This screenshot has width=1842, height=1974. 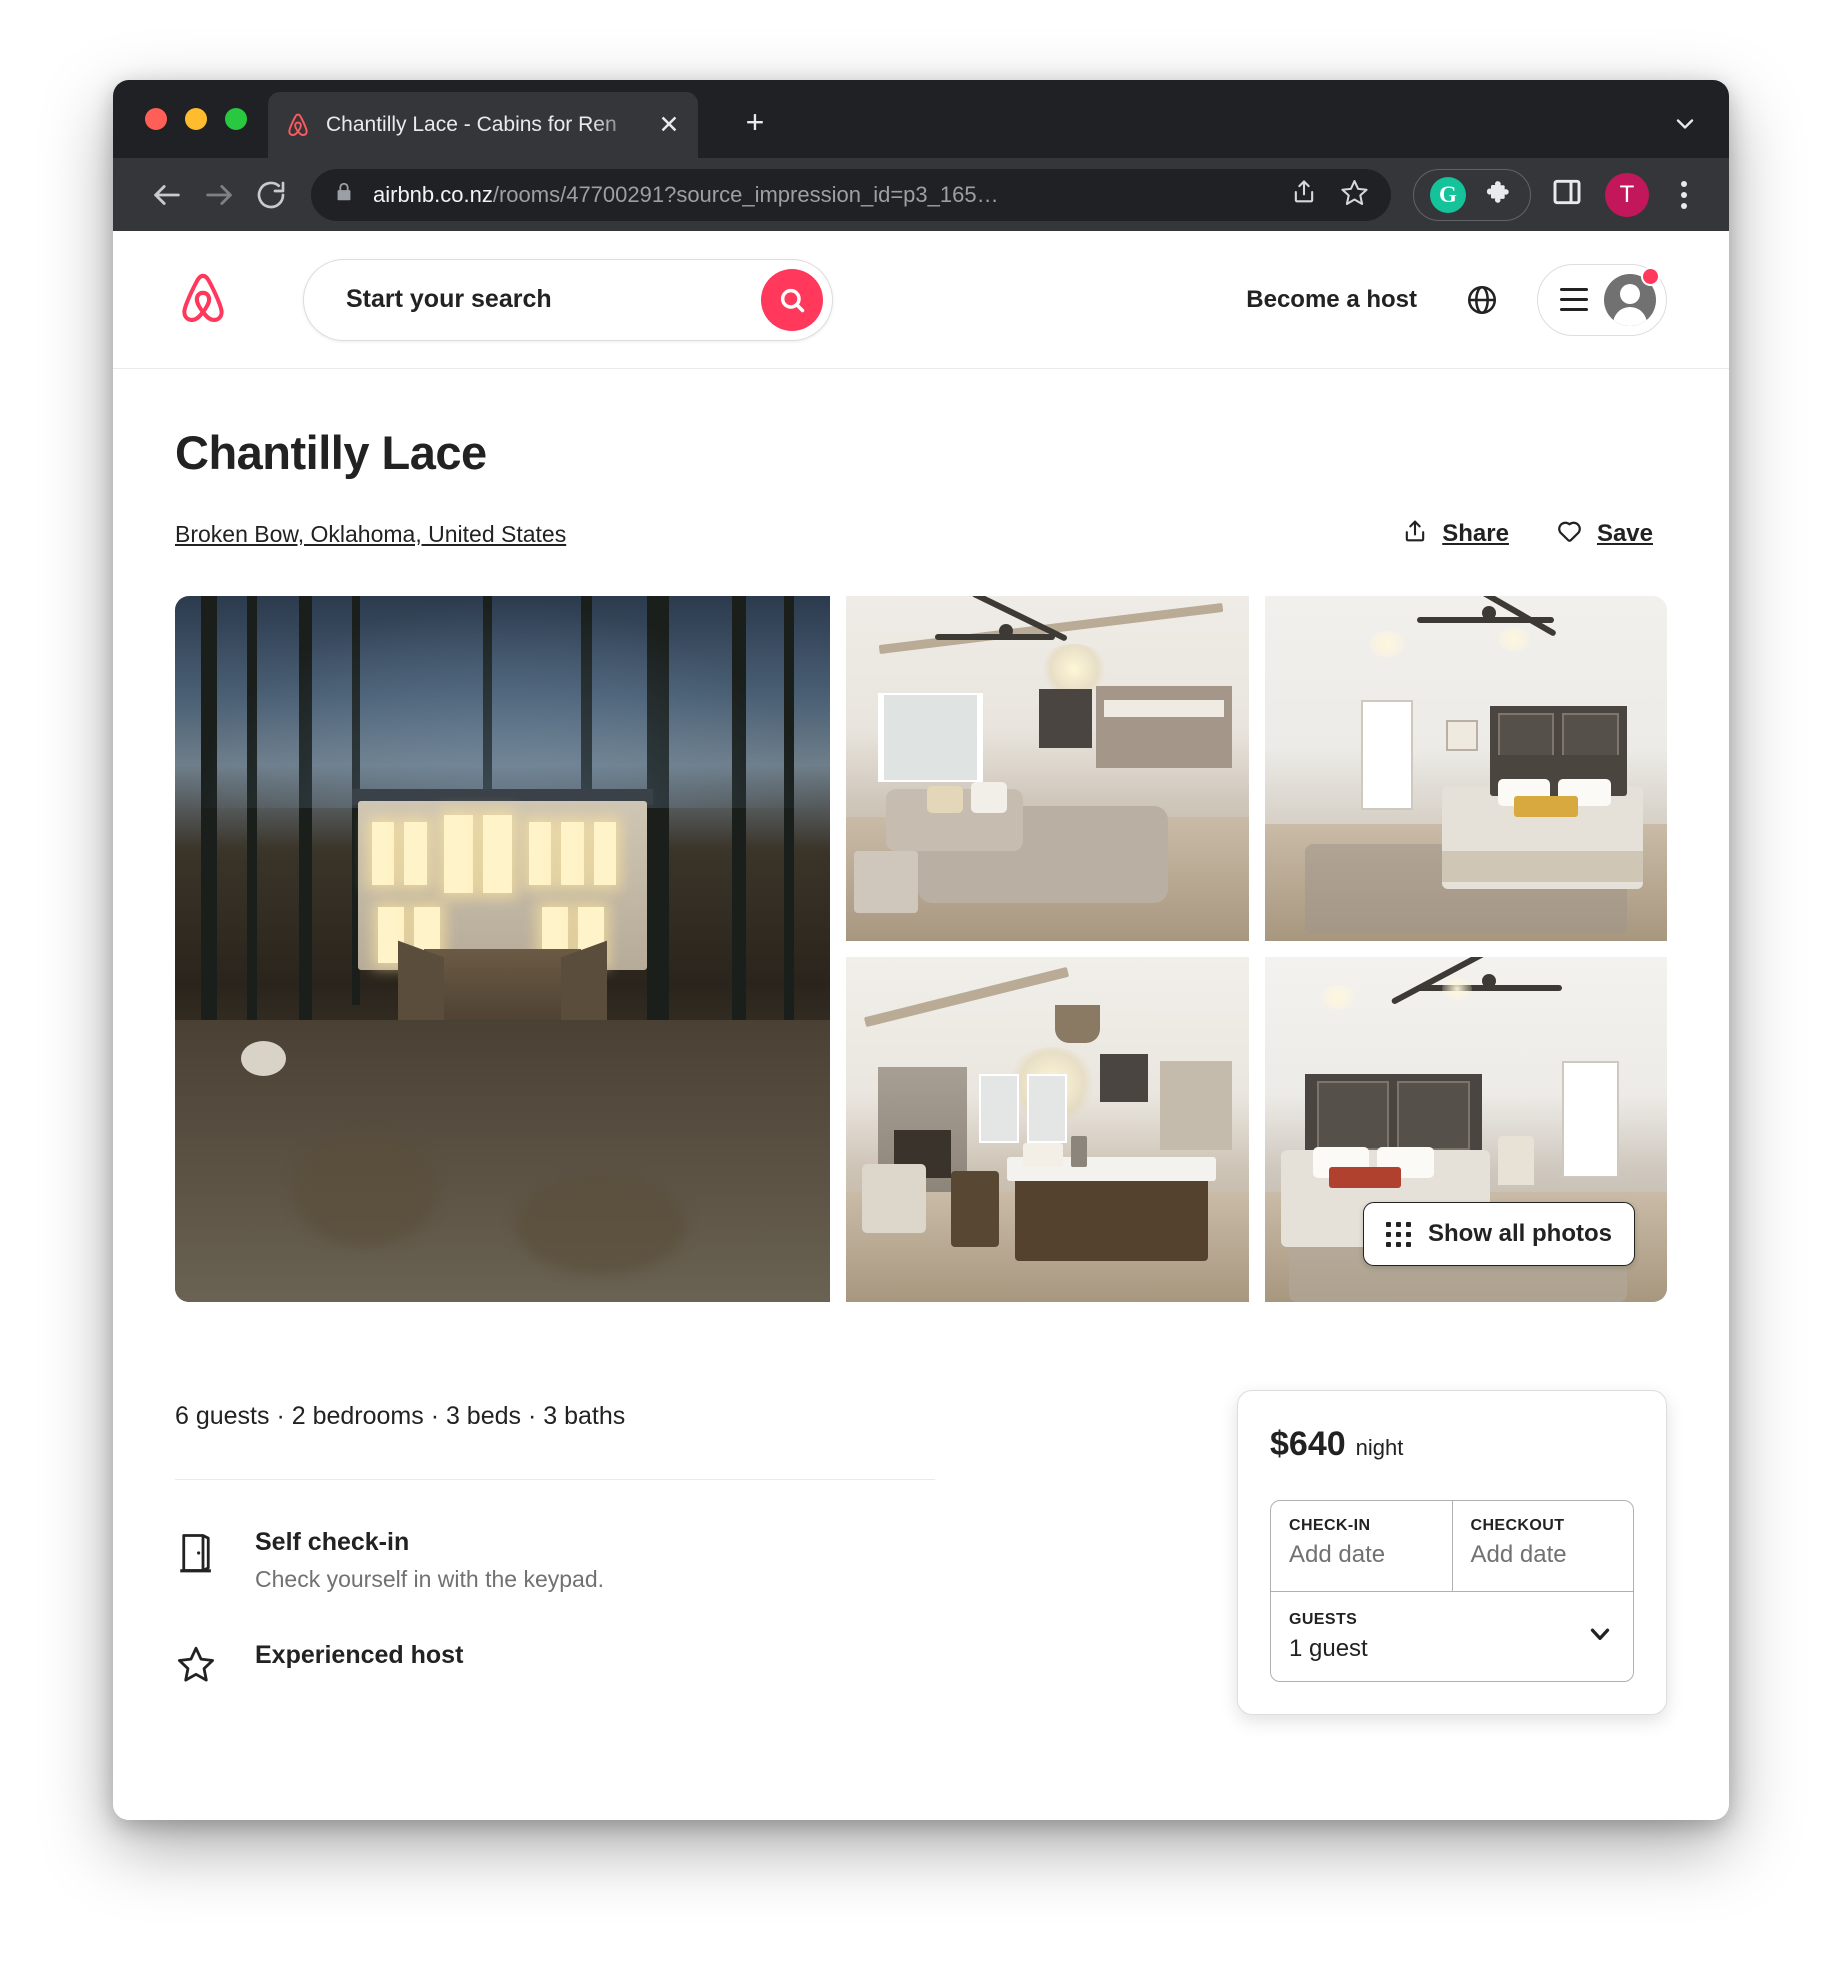 What do you see at coordinates (1415, 534) in the screenshot?
I see `share-upload-icon` at bounding box center [1415, 534].